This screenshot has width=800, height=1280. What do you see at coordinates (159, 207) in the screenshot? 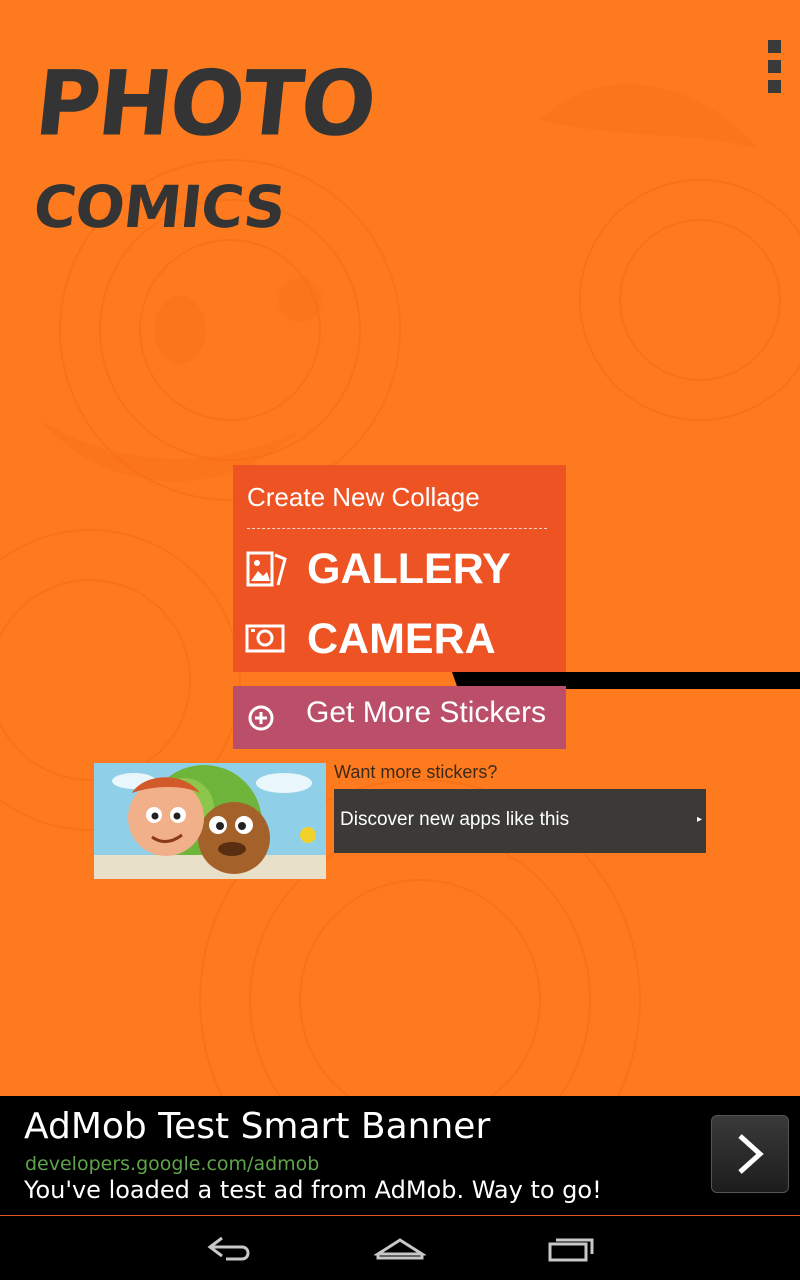
I see `logo-line-comics: COMICS` at bounding box center [159, 207].